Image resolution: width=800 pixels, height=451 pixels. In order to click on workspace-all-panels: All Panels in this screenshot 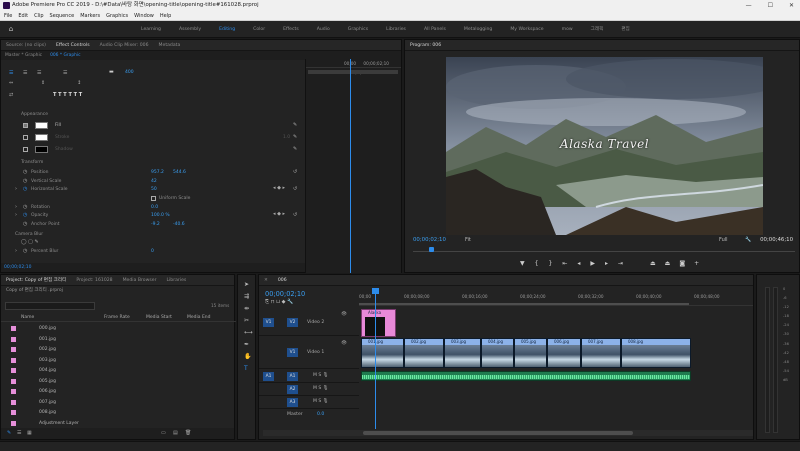, I will do `click(435, 29)`.